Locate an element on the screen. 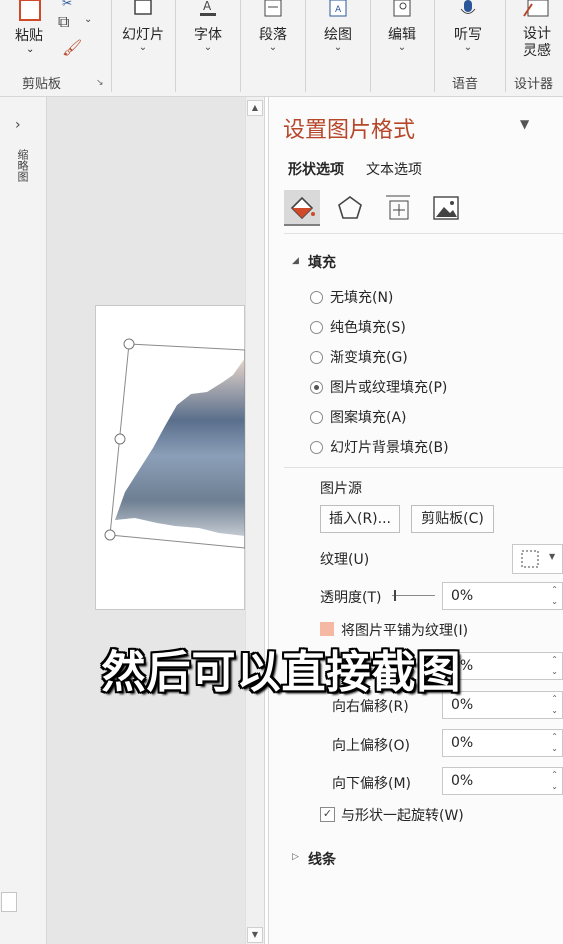 The height and width of the screenshot is (944, 563). drawing-icon: A is located at coordinates (338, 8).